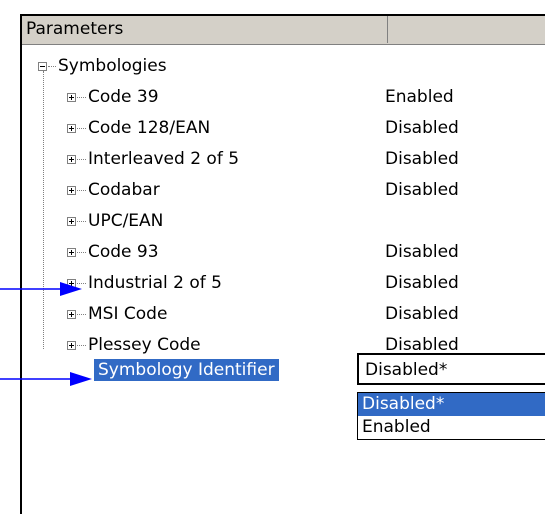  Describe the element at coordinates (41, 289) in the screenshot. I see `arrow-pointer-industrial` at that location.